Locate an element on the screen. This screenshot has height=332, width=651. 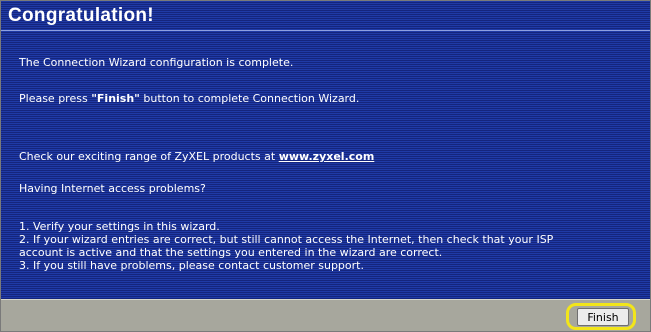
title-divider is located at coordinates (325, 30).